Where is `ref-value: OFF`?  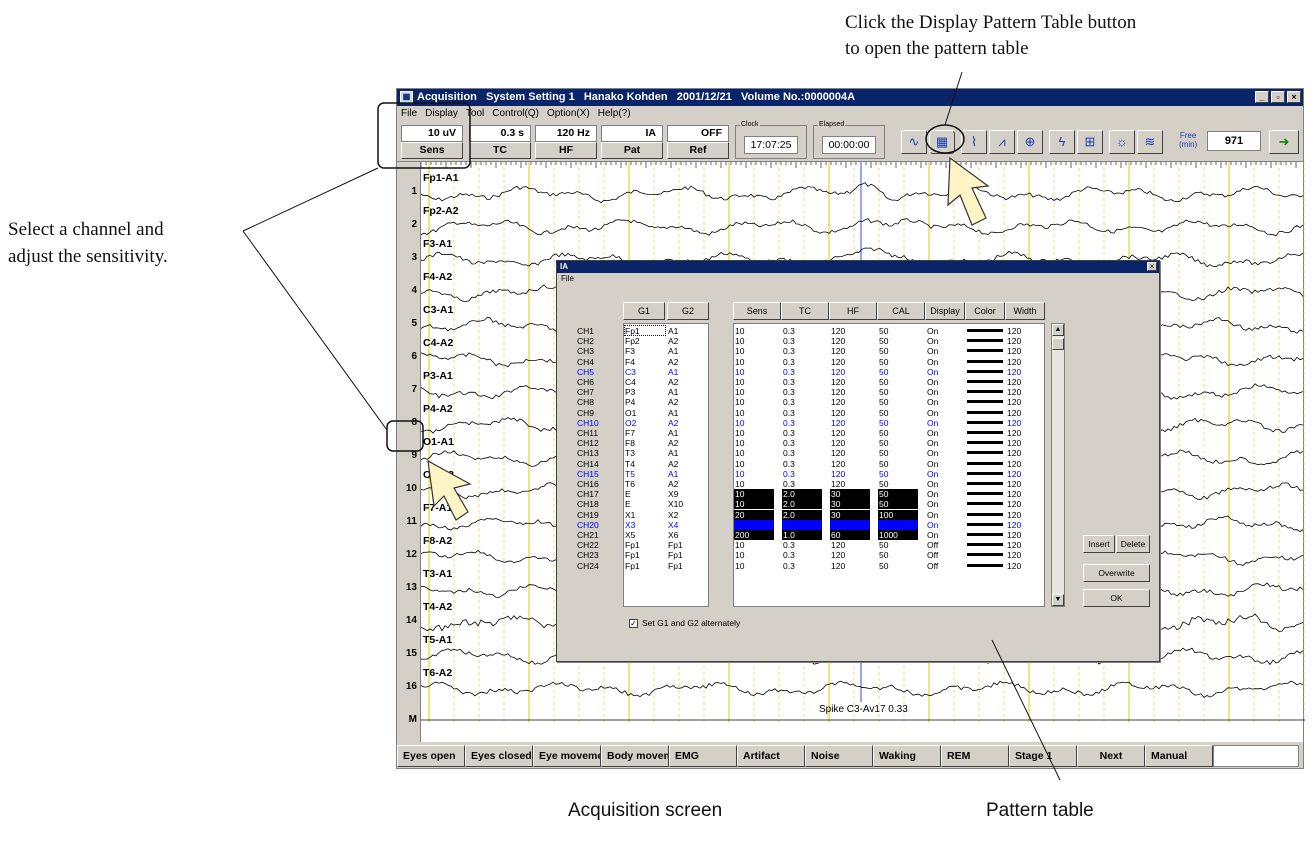
ref-value: OFF is located at coordinates (698, 133).